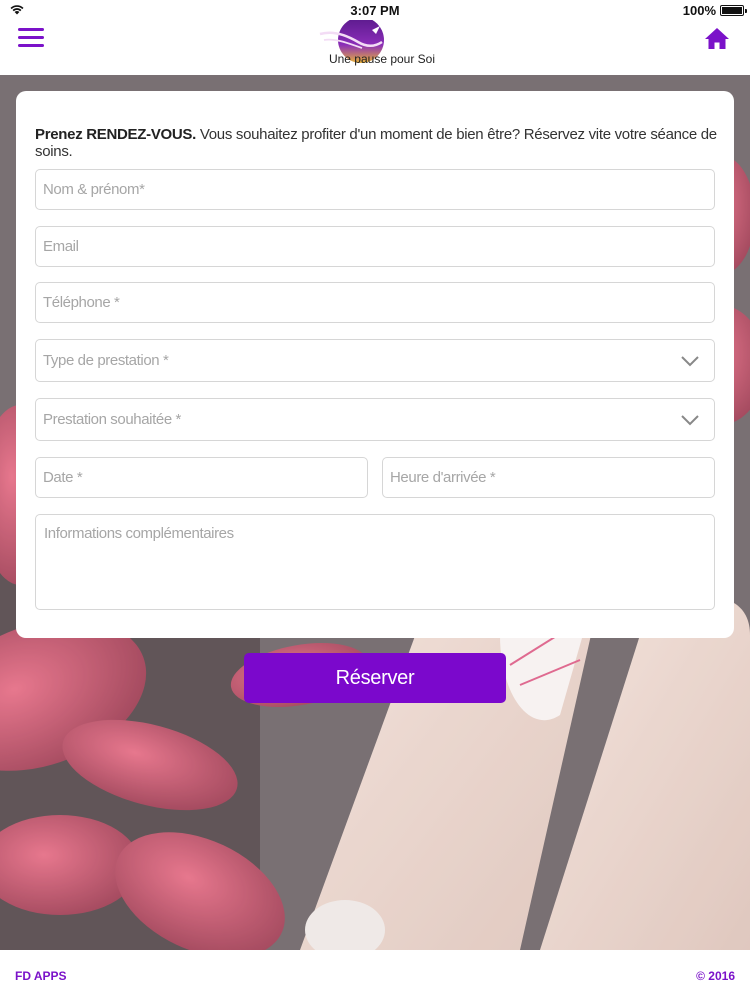  I want to click on status-time: 3:07 PM, so click(375, 10).